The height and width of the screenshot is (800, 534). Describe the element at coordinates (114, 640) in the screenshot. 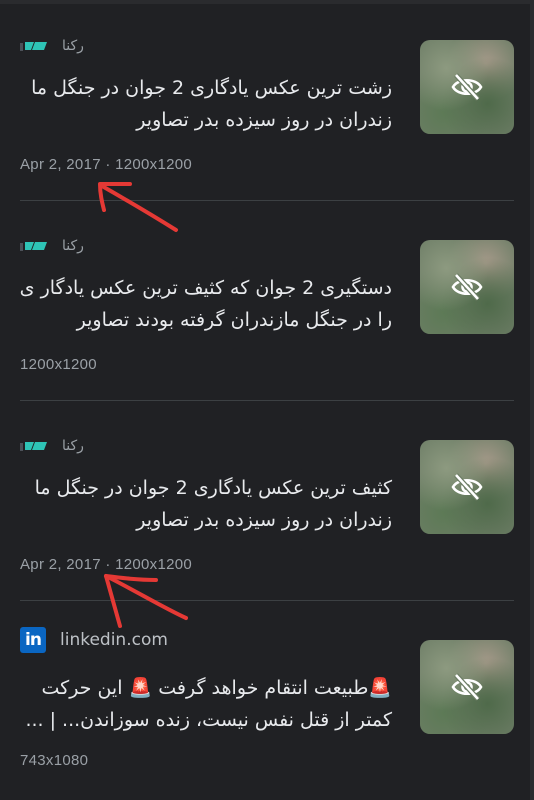

I see `source-name: linkedin.com` at that location.